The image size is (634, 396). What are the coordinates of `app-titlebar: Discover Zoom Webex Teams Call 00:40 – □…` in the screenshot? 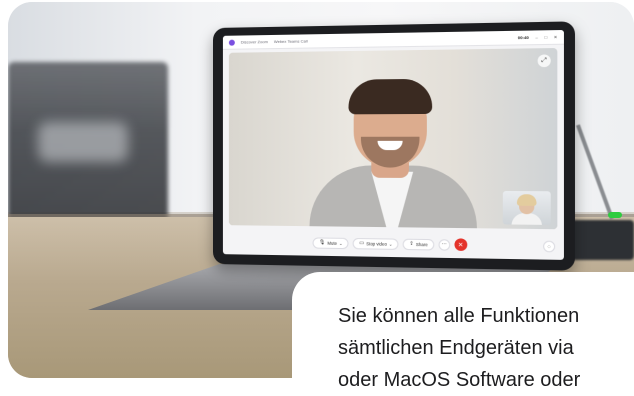 It's located at (393, 39).